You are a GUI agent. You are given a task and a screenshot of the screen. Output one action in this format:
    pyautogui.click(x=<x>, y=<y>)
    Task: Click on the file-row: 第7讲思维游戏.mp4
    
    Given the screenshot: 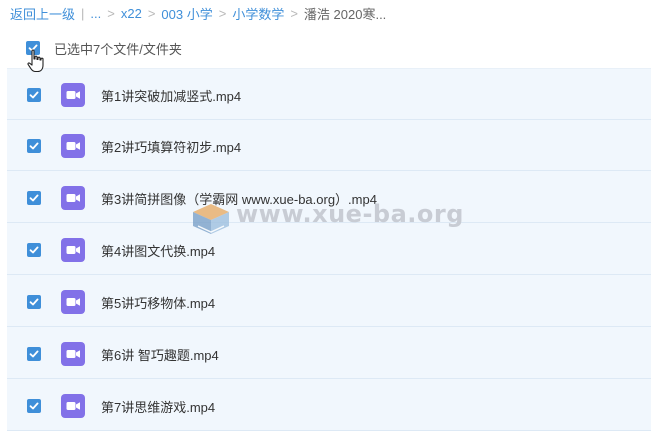 What is the action you would take?
    pyautogui.click(x=329, y=405)
    